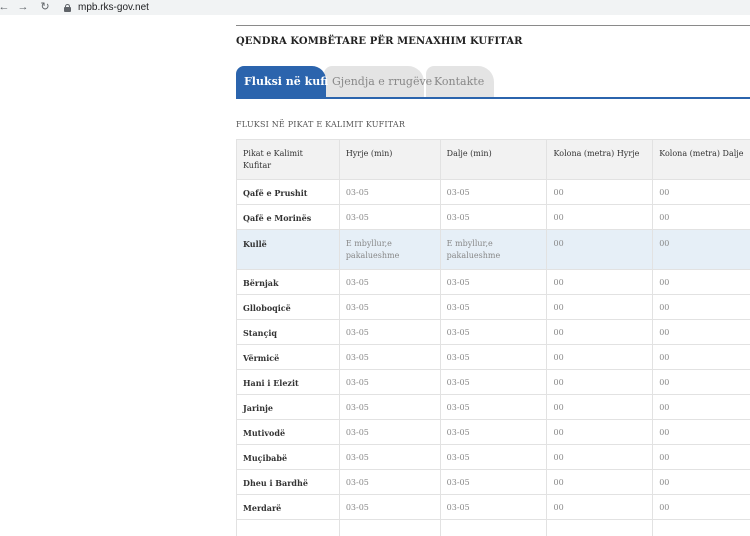 The image size is (750, 536). I want to click on crossing-name: Qafë e Prushit, so click(288, 192).